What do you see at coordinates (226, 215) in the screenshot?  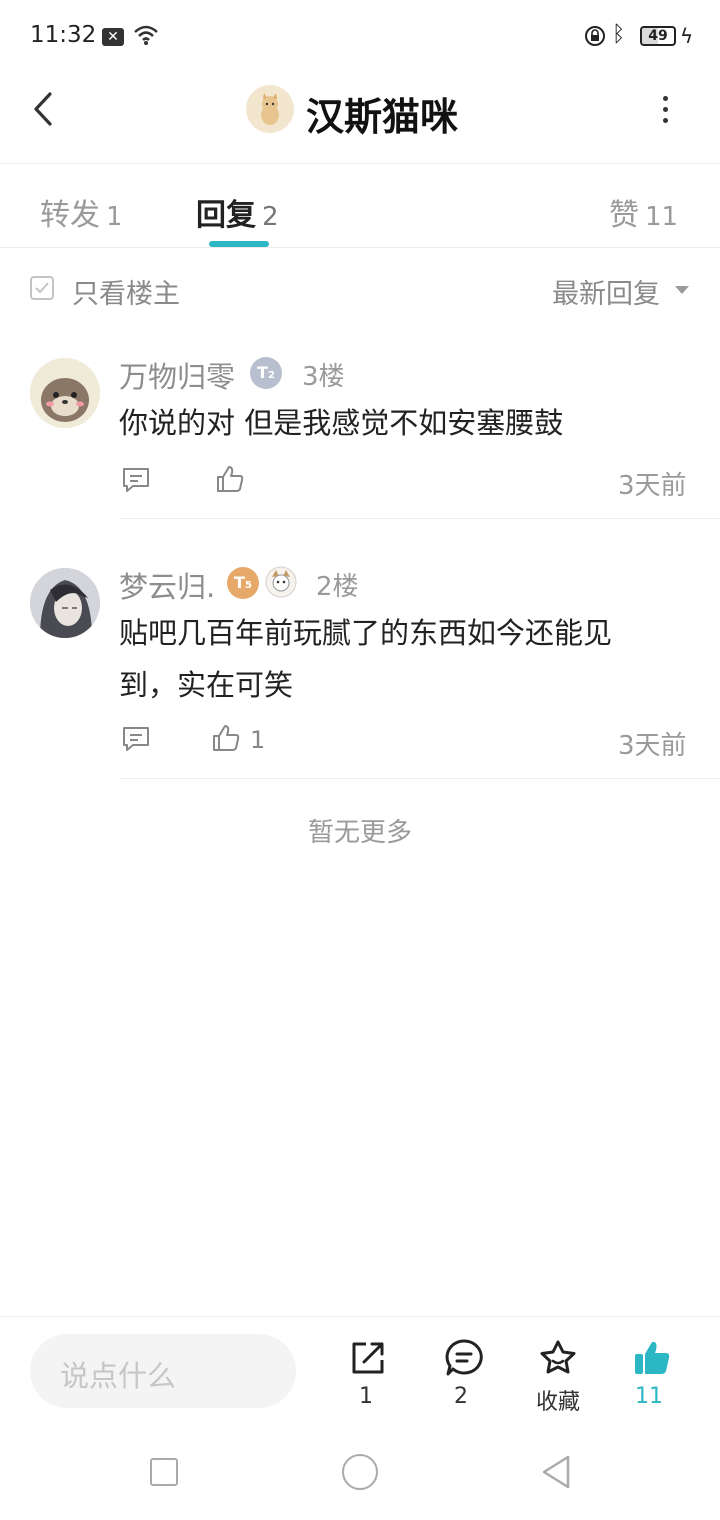 I see `tab-replies-label: 回复` at bounding box center [226, 215].